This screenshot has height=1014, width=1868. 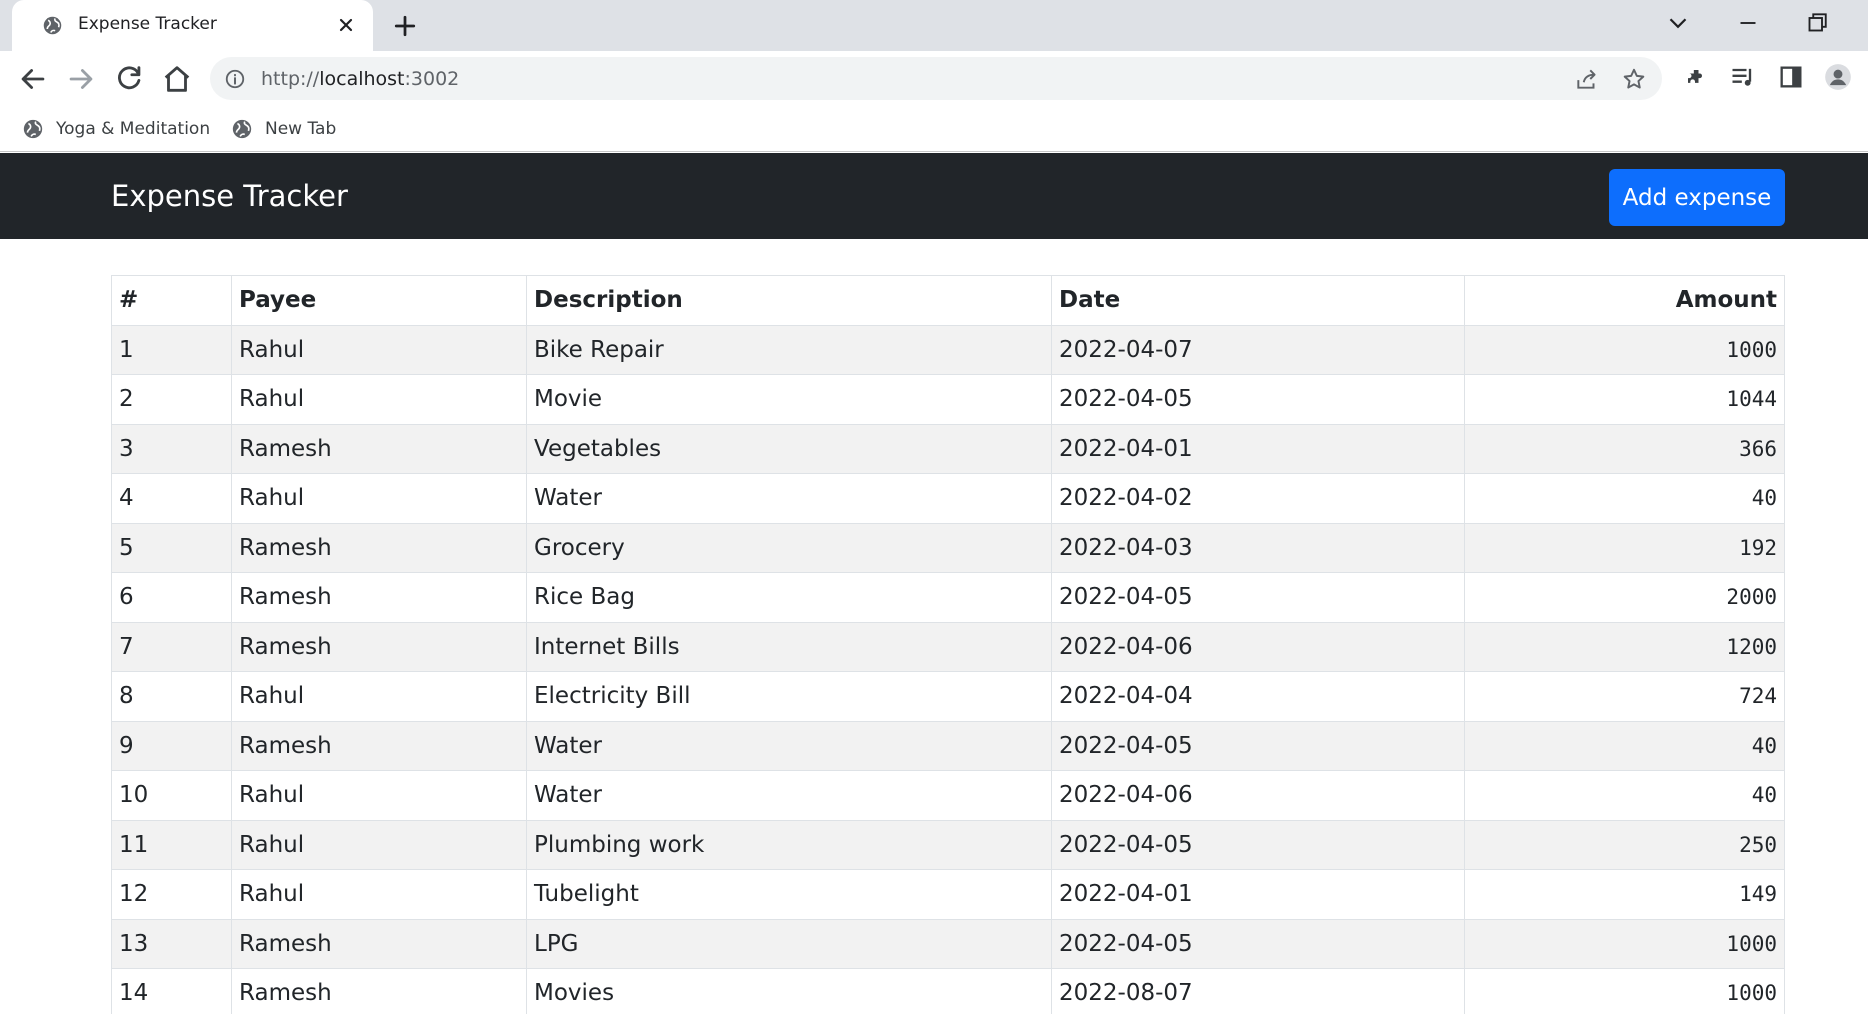 What do you see at coordinates (171, 943) in the screenshot?
I see `cell-number: 13` at bounding box center [171, 943].